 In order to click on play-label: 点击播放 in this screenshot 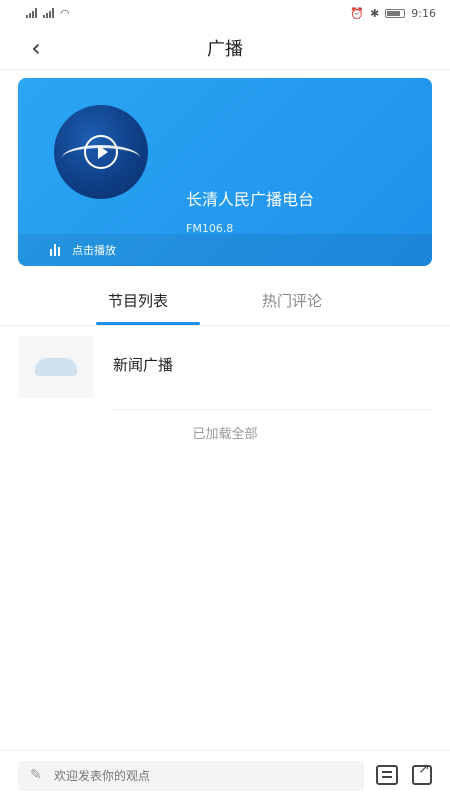, I will do `click(94, 250)`.